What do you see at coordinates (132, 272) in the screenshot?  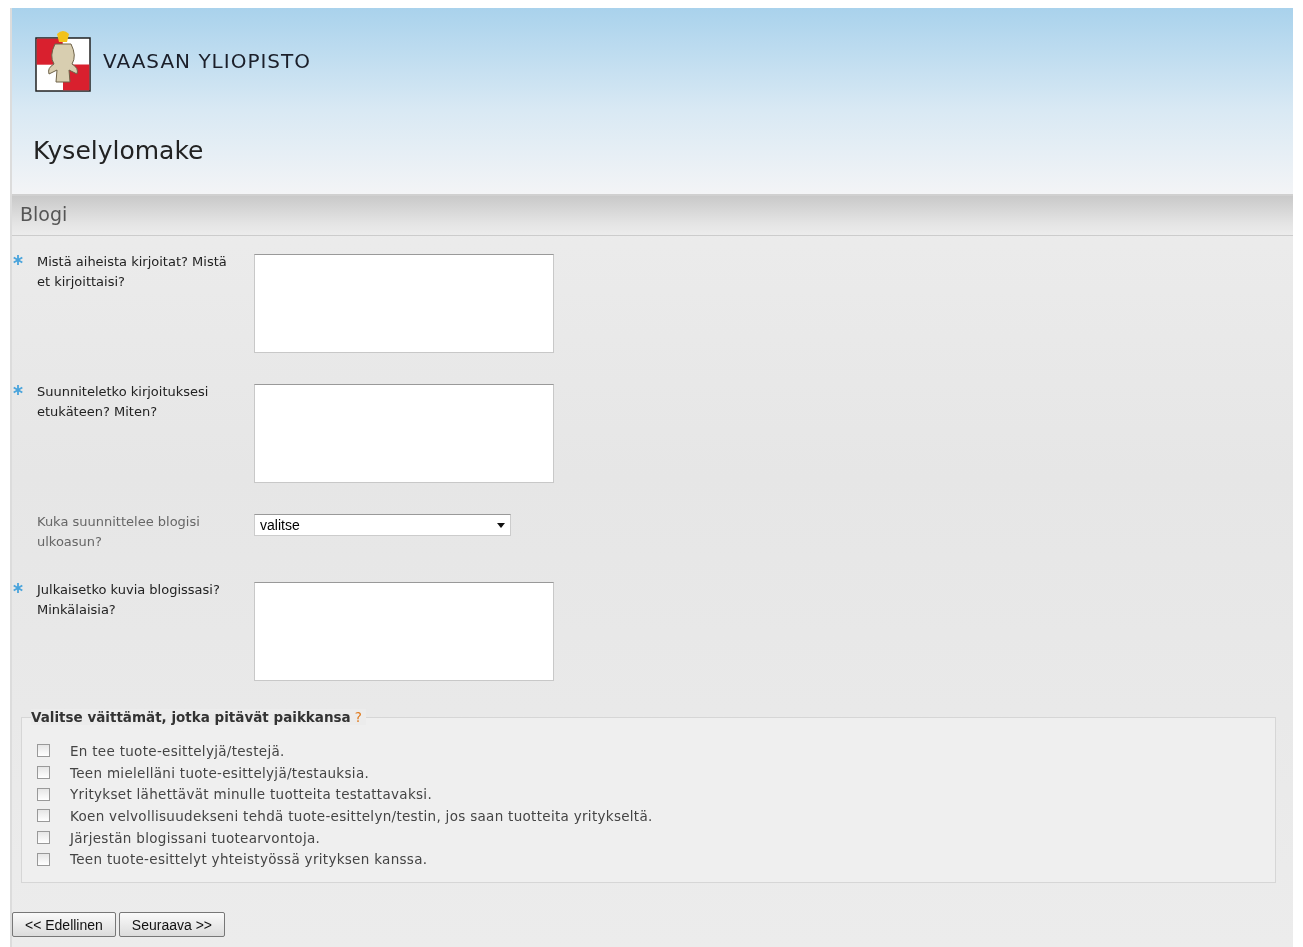 I see `question-label: Mistä aiheista kirjoitat? Mistä et kirjoittaisi?` at bounding box center [132, 272].